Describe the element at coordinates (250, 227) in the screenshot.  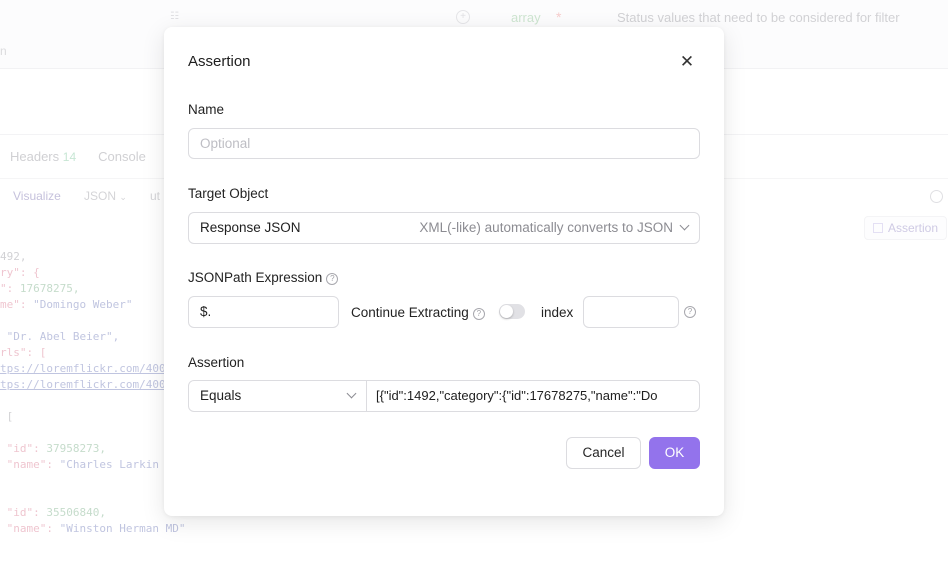
I see `target-object-value: Response JSON` at that location.